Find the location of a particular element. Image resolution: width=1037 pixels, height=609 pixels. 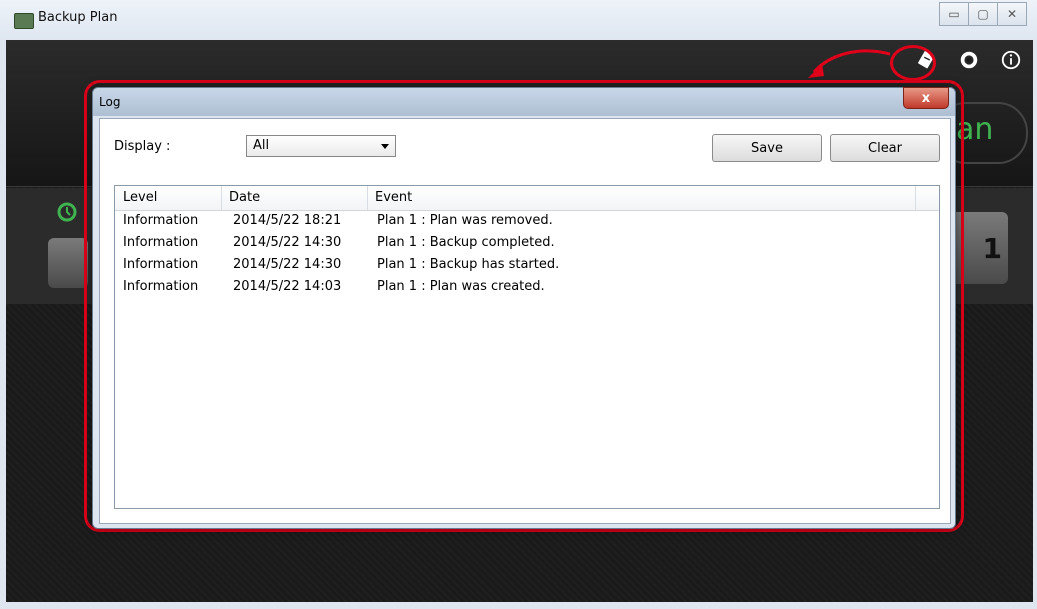

row-date: 2014/5/22 14:03 is located at coordinates (287, 286).